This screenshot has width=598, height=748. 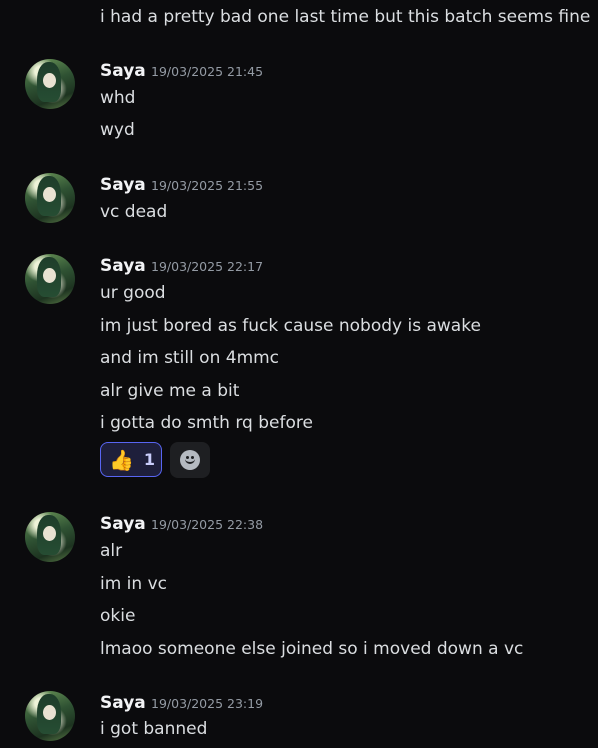 What do you see at coordinates (133, 584) in the screenshot?
I see `message-text: im in vc` at bounding box center [133, 584].